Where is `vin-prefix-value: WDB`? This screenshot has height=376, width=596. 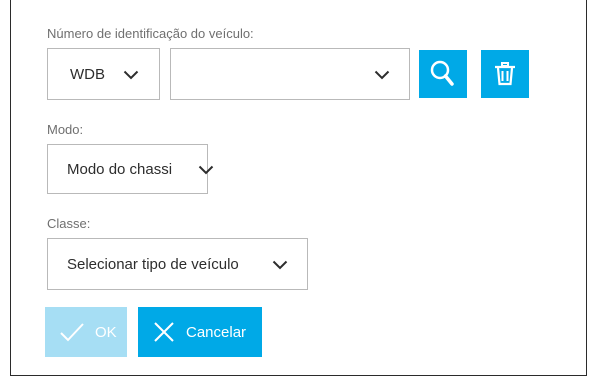 vin-prefix-value: WDB is located at coordinates (87, 74).